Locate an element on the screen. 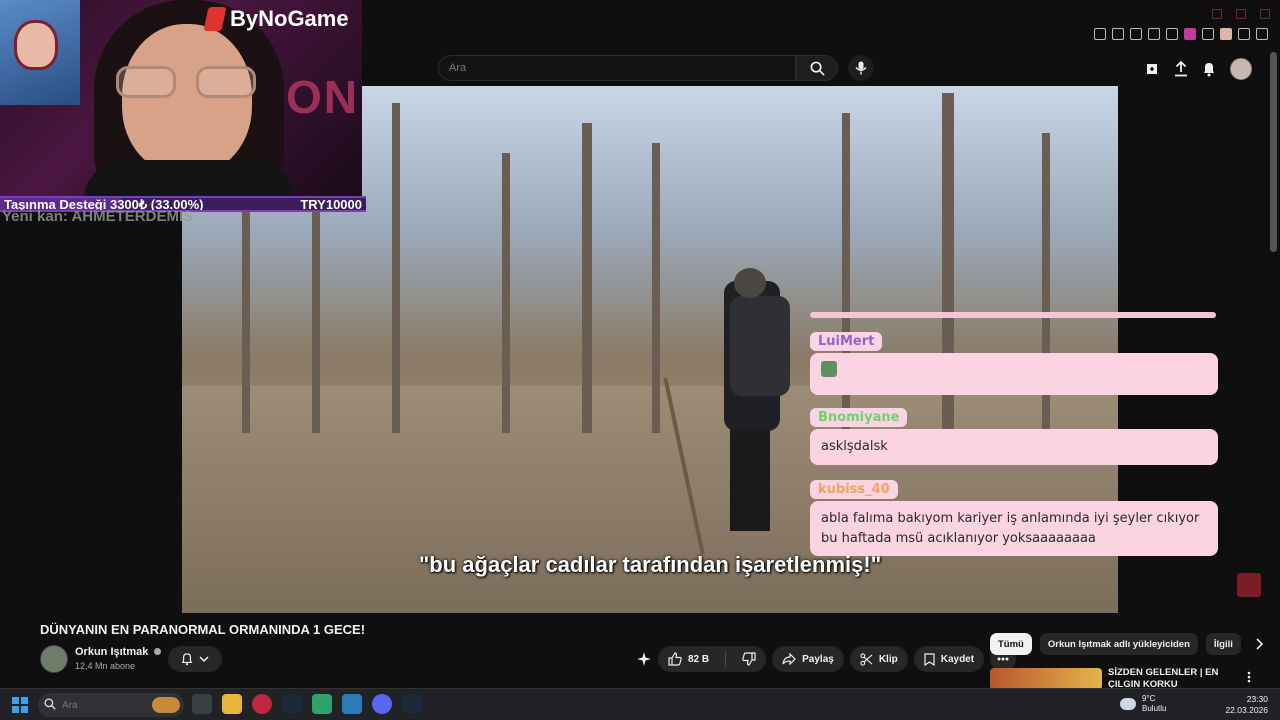 Image resolution: width=1280 pixels, height=720 pixels. create-icon is located at coordinates (1152, 69).